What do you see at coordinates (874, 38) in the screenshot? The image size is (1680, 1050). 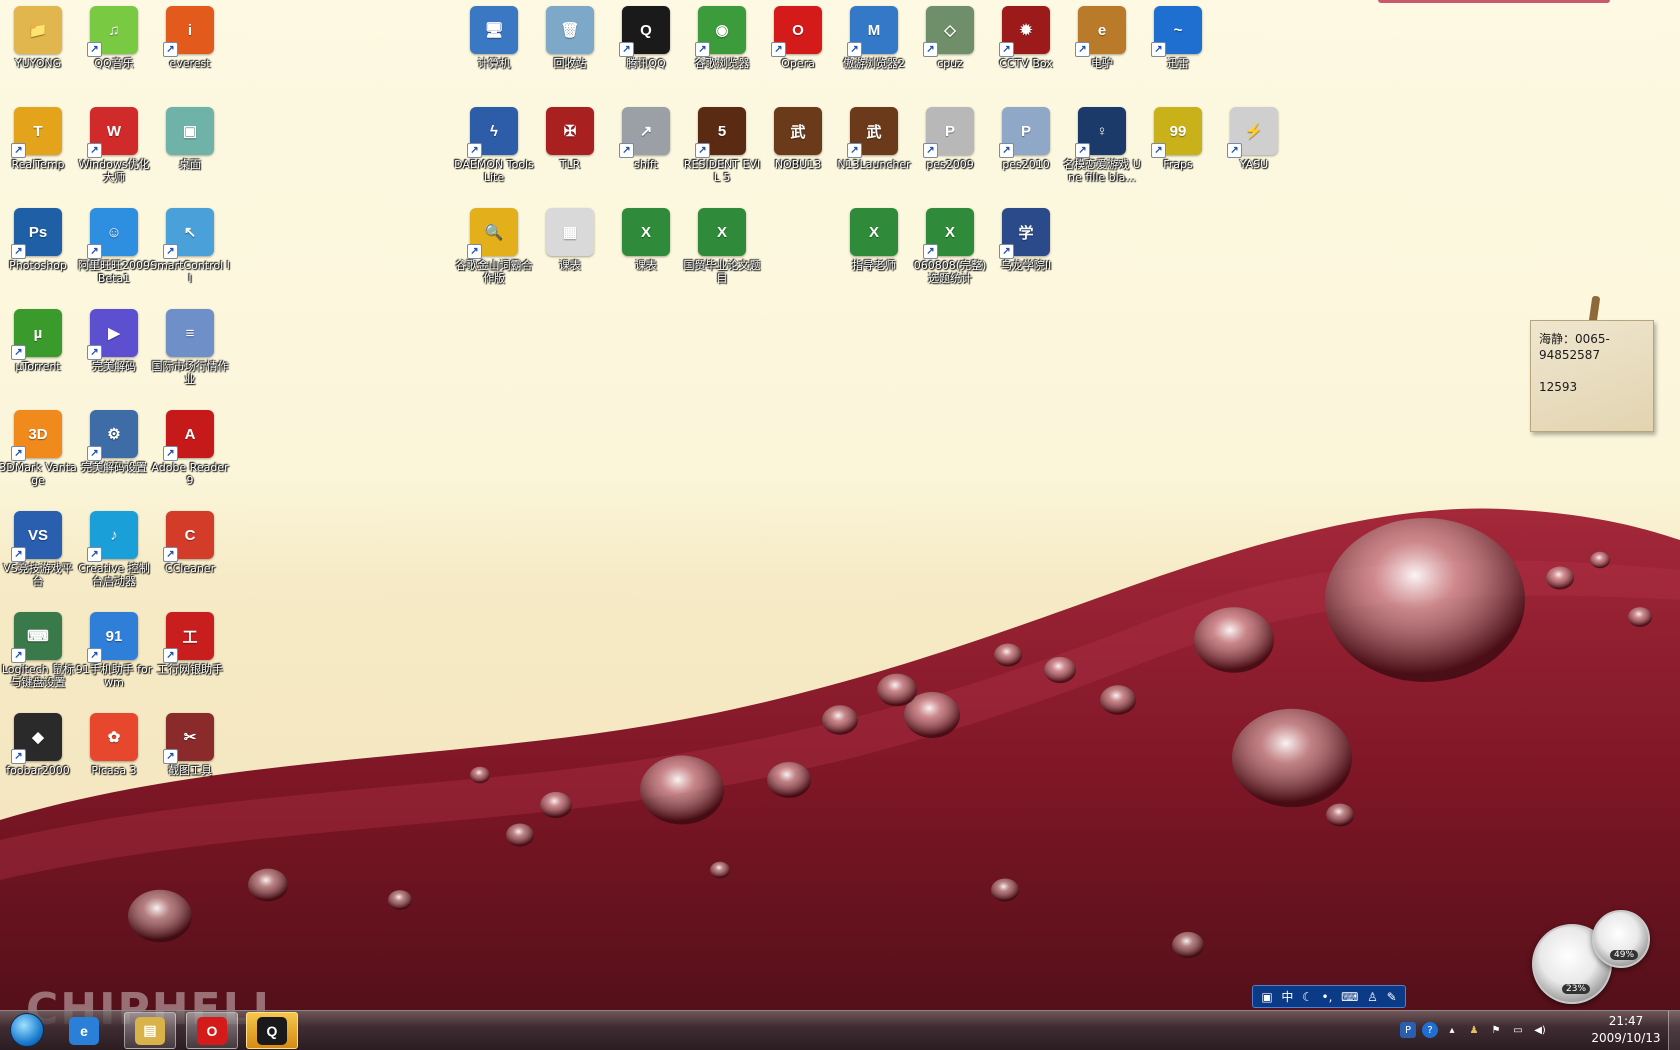 I see `icon-maxthon: M ↗ 傲游浏览器2` at bounding box center [874, 38].